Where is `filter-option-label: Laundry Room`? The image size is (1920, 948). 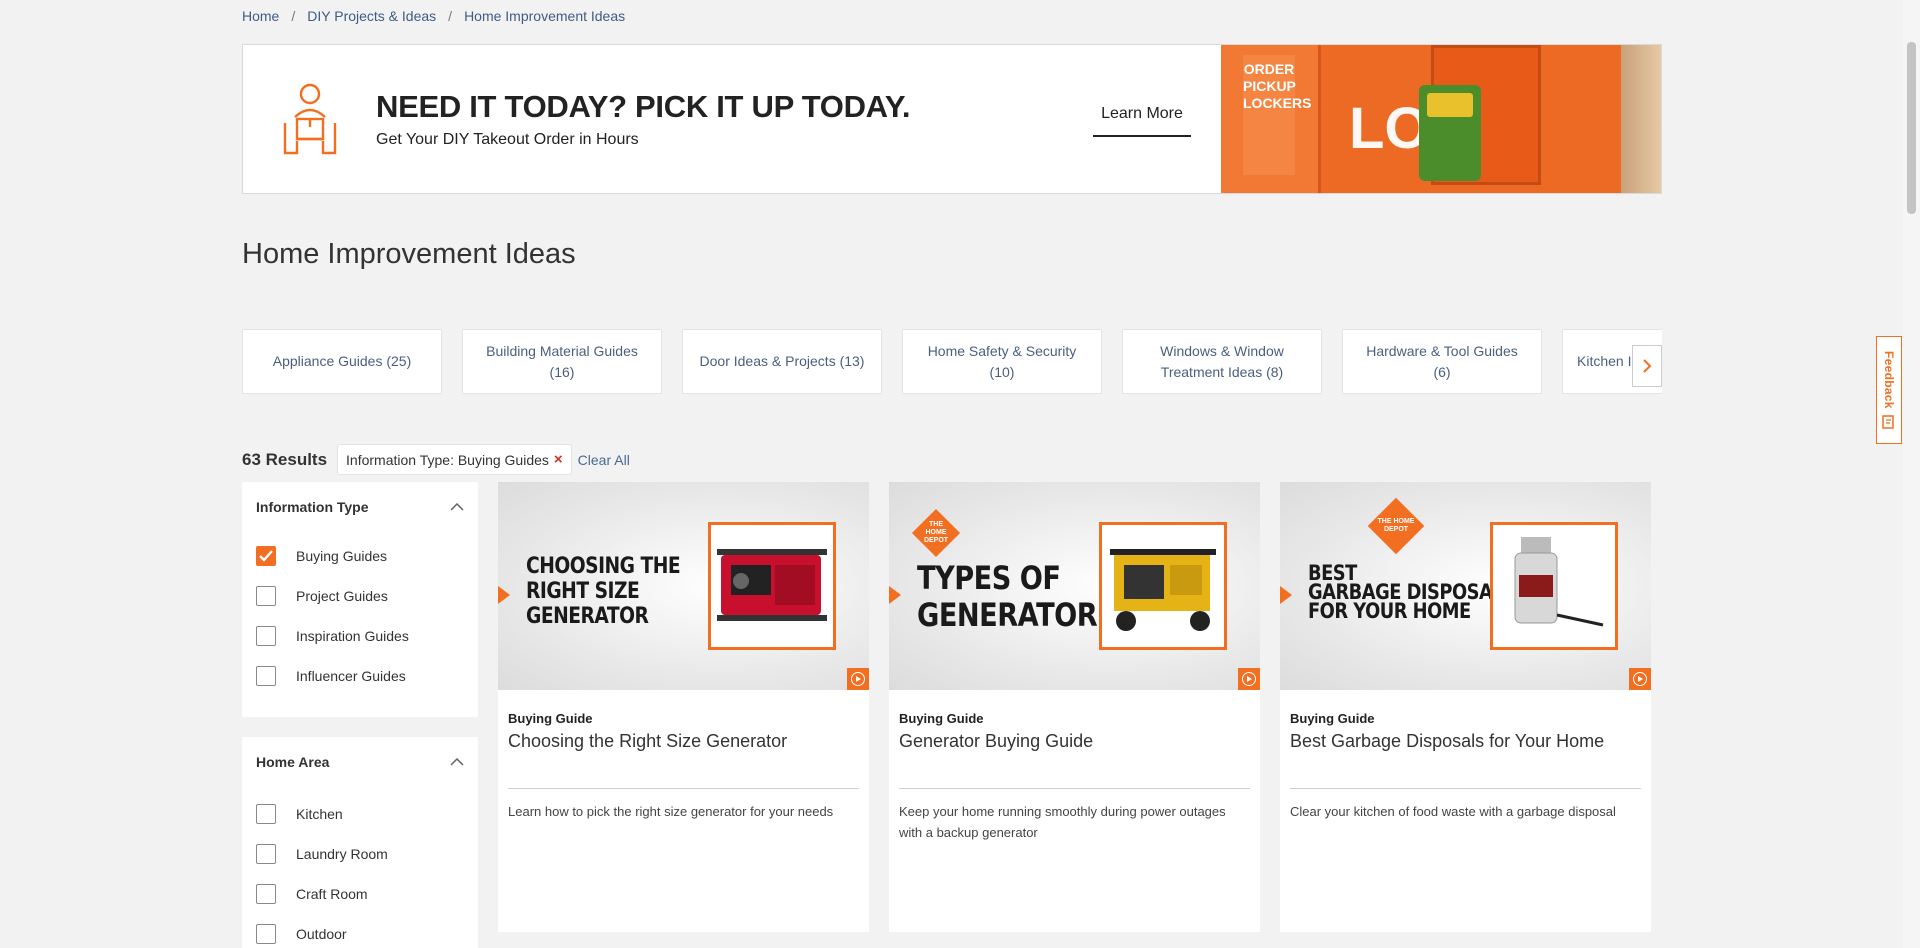 filter-option-label: Laundry Room is located at coordinates (342, 854).